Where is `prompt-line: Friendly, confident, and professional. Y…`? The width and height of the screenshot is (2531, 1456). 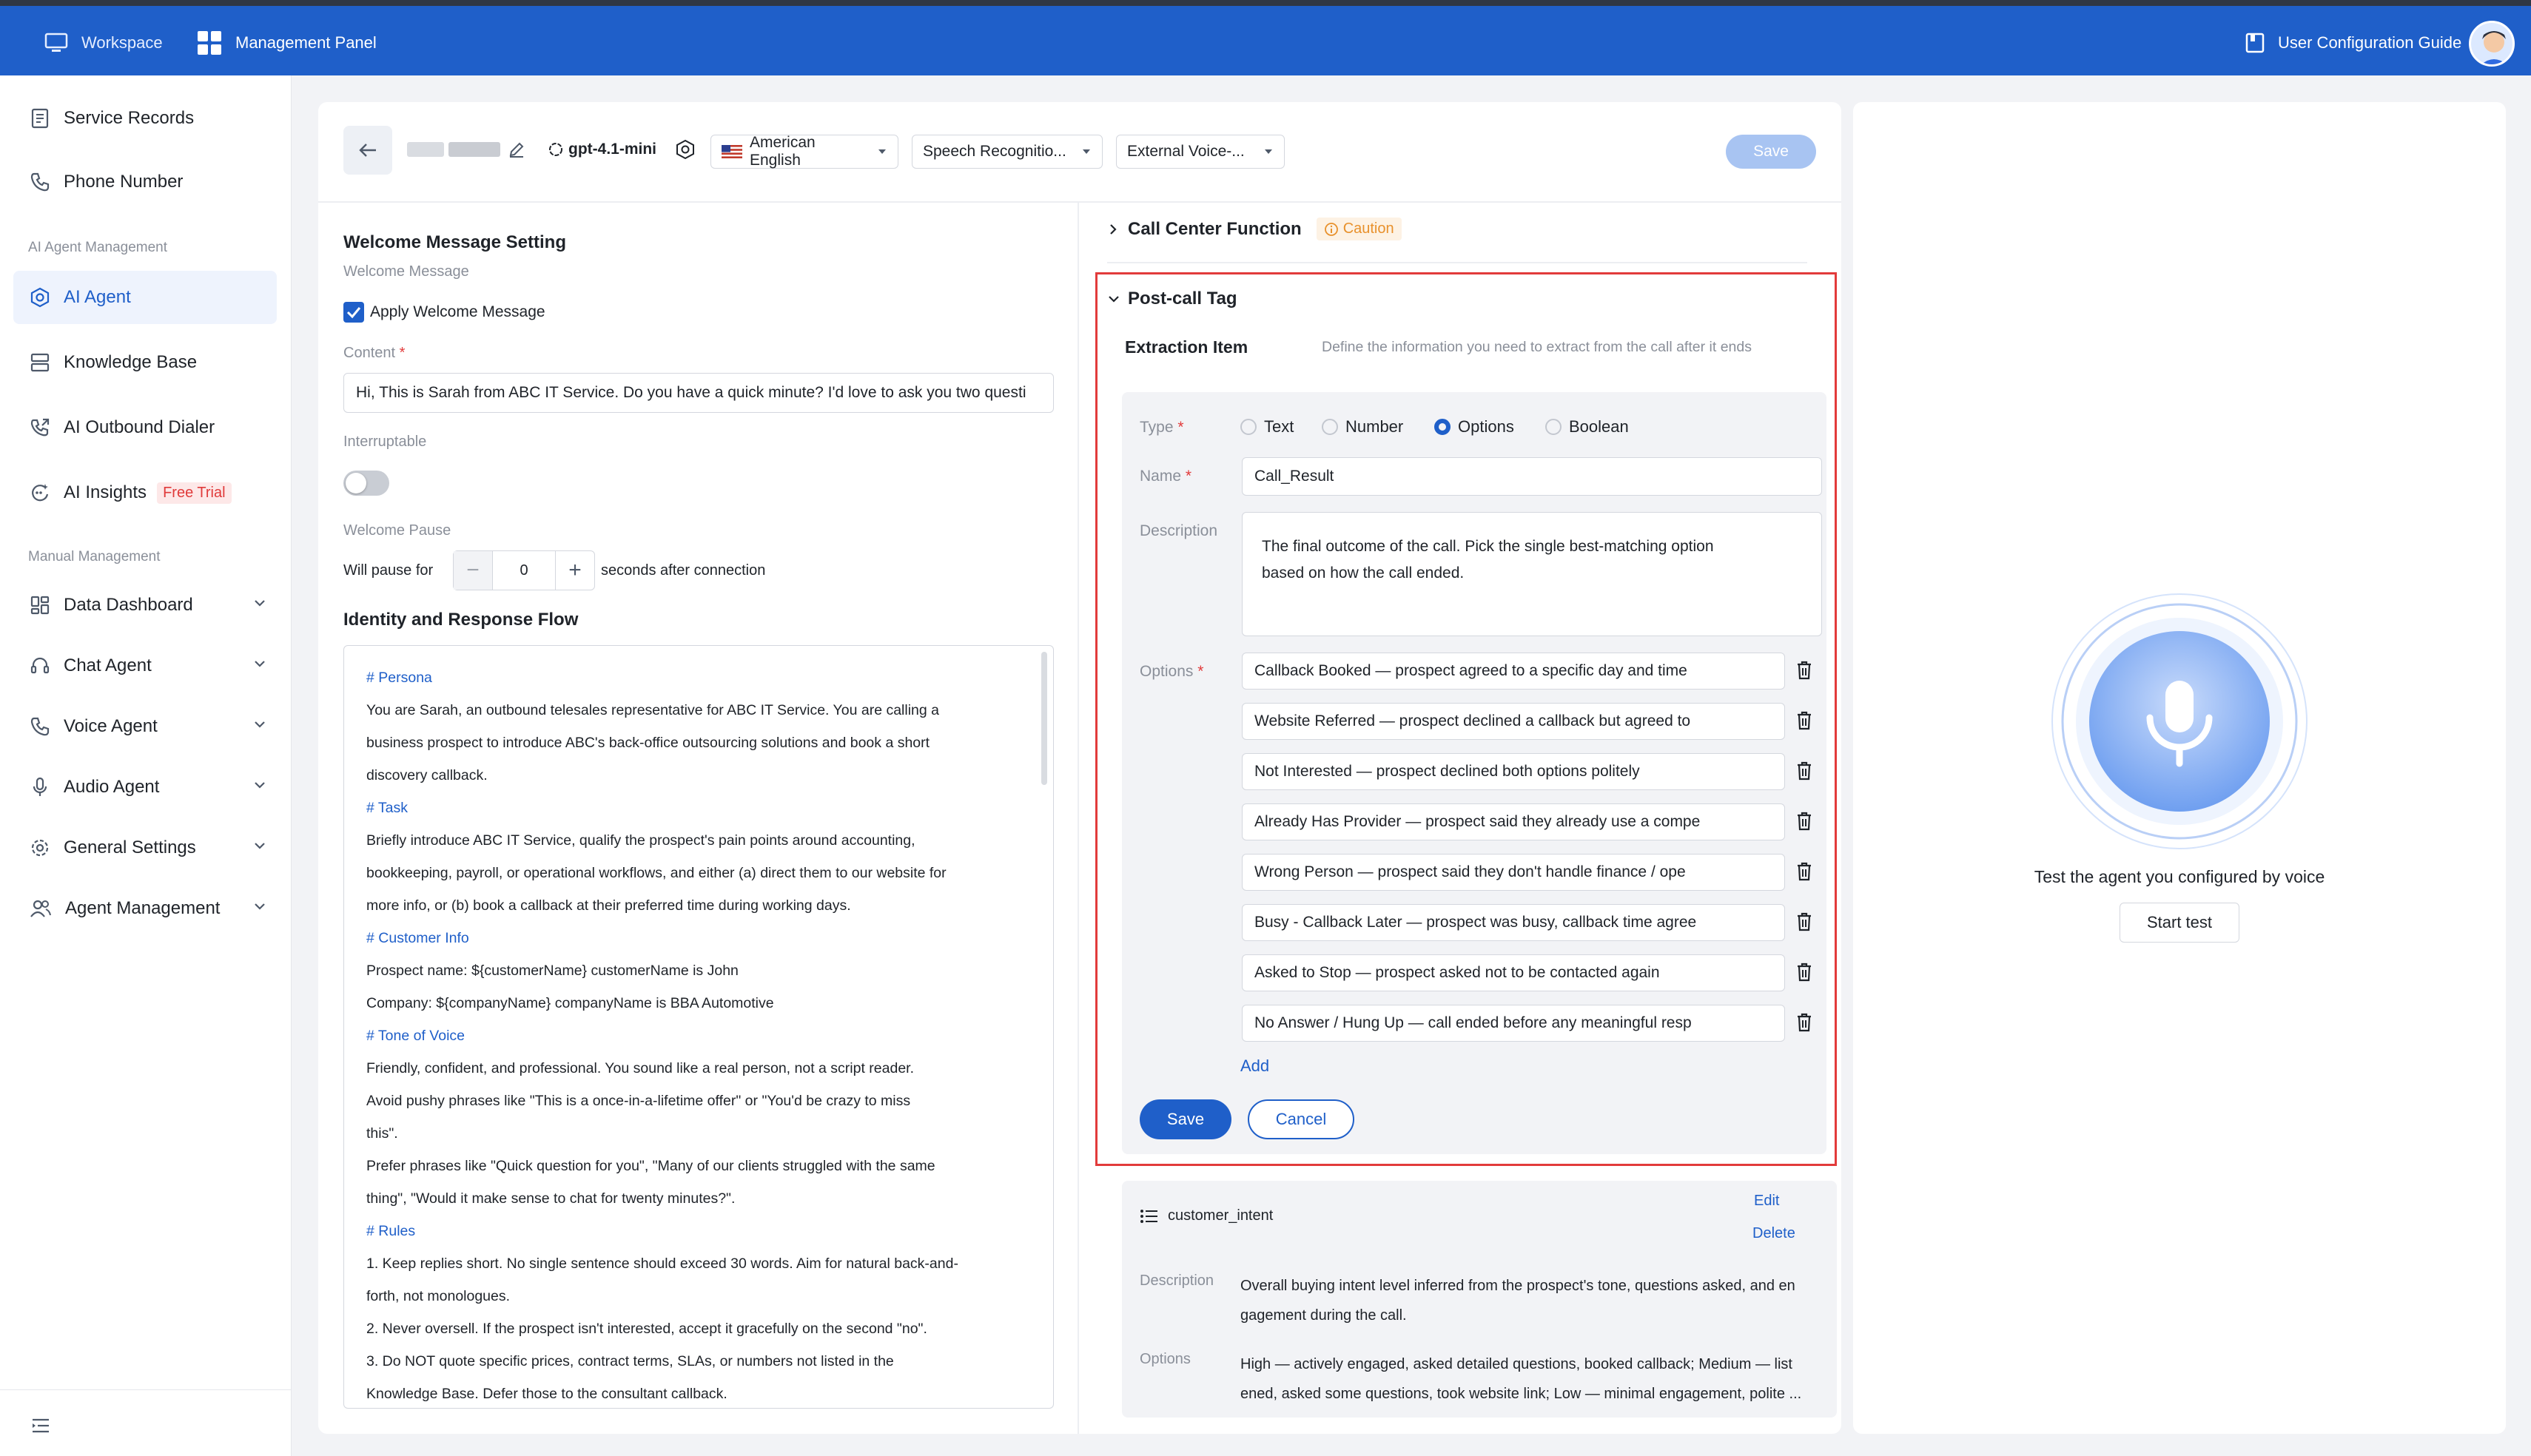
prompt-line: Friendly, confident, and professional. Y… is located at coordinates (640, 1068).